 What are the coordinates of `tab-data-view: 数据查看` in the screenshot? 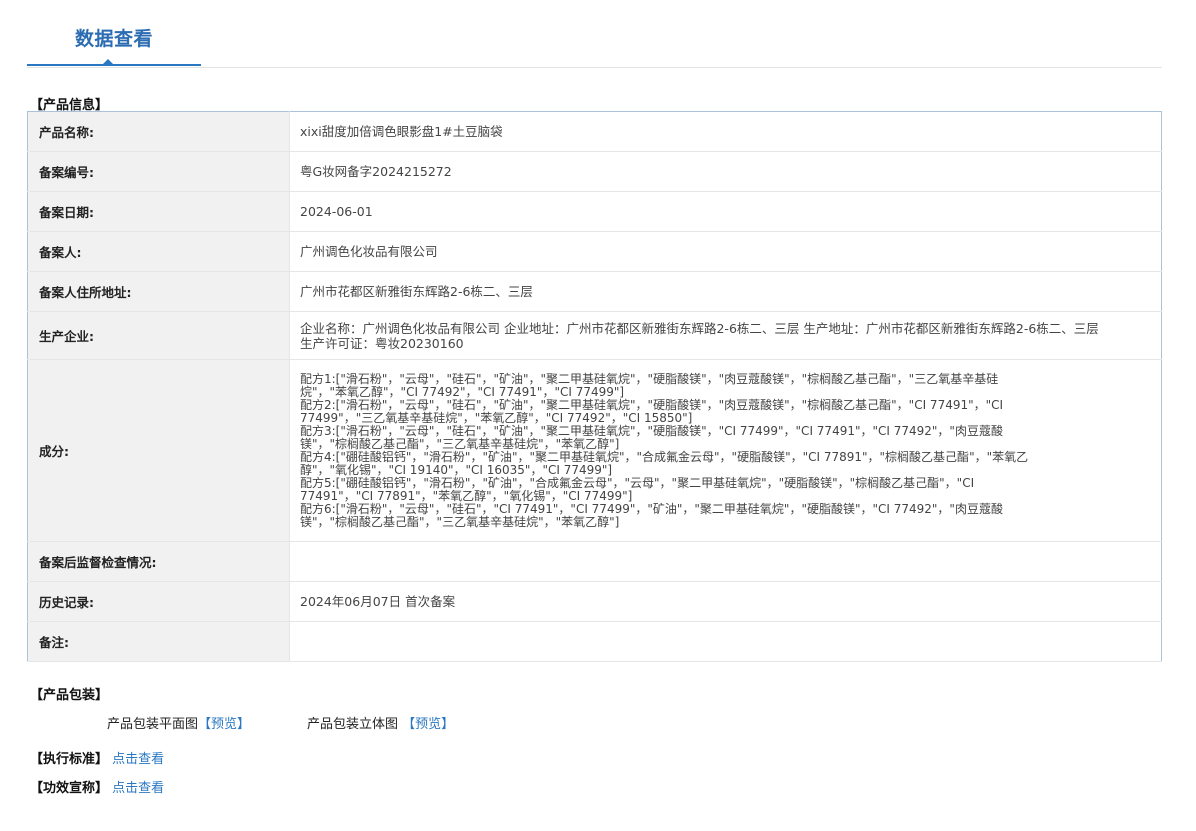 It's located at (114, 33).